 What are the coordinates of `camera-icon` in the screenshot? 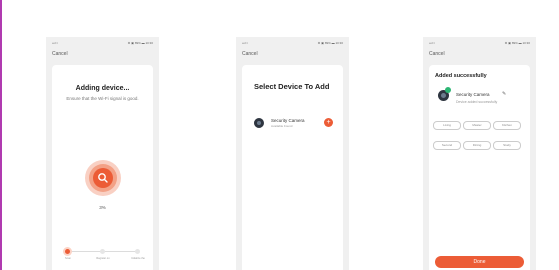 It's located at (259, 123).